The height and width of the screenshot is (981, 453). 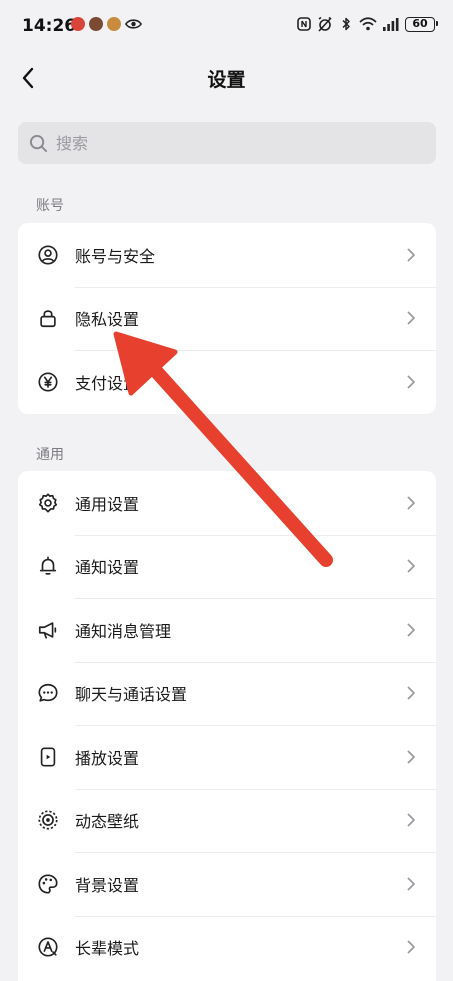 What do you see at coordinates (226, 25) in the screenshot?
I see `status-bar: 14:26 60` at bounding box center [226, 25].